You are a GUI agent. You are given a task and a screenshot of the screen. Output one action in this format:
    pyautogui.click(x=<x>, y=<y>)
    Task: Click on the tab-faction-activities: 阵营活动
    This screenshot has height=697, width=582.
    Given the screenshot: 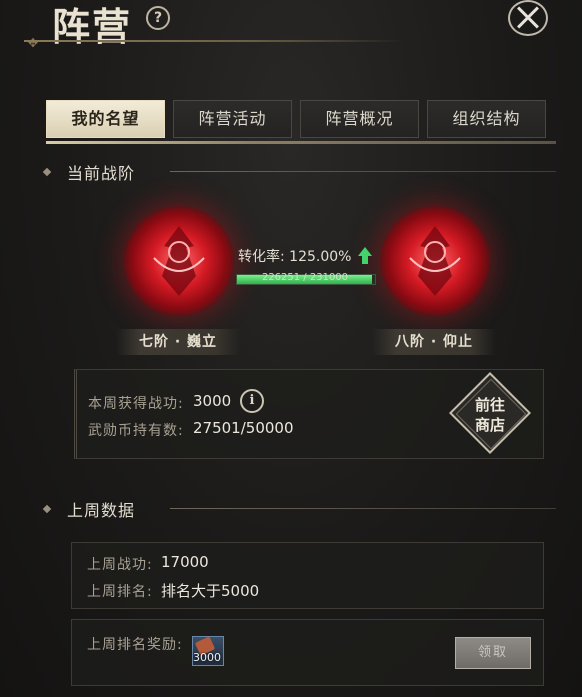 What is the action you would take?
    pyautogui.click(x=232, y=119)
    